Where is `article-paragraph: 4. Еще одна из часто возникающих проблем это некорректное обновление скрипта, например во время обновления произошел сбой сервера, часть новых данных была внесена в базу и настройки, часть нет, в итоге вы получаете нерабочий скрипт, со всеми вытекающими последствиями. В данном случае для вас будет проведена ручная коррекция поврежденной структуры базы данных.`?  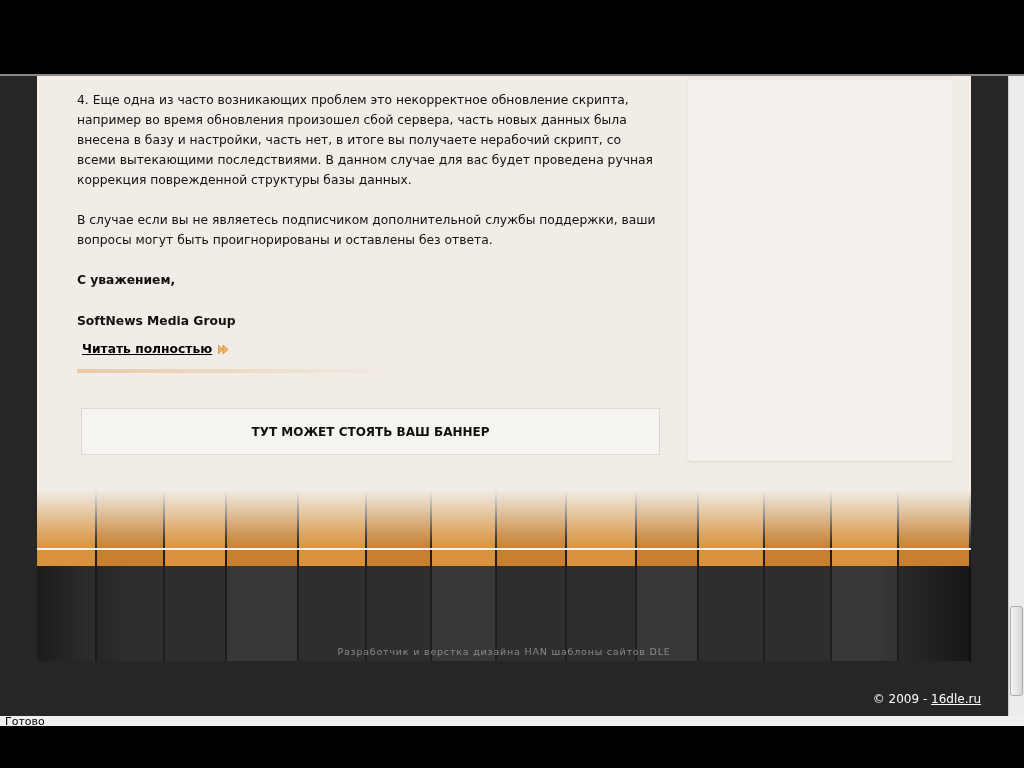 article-paragraph: 4. Еще одна из часто возникающих проблем это некорректное обновление скрипта, например во время обновления произошел сбой сервера, часть новых данных была внесена в базу и настройки, часть нет, в итоге вы получаете нерабочий скрипт, со всеми вытекающими последствиями. В данном случае для вас будет проведена ручная коррекция поврежденной структуры базы данных. is located at coordinates (365, 140).